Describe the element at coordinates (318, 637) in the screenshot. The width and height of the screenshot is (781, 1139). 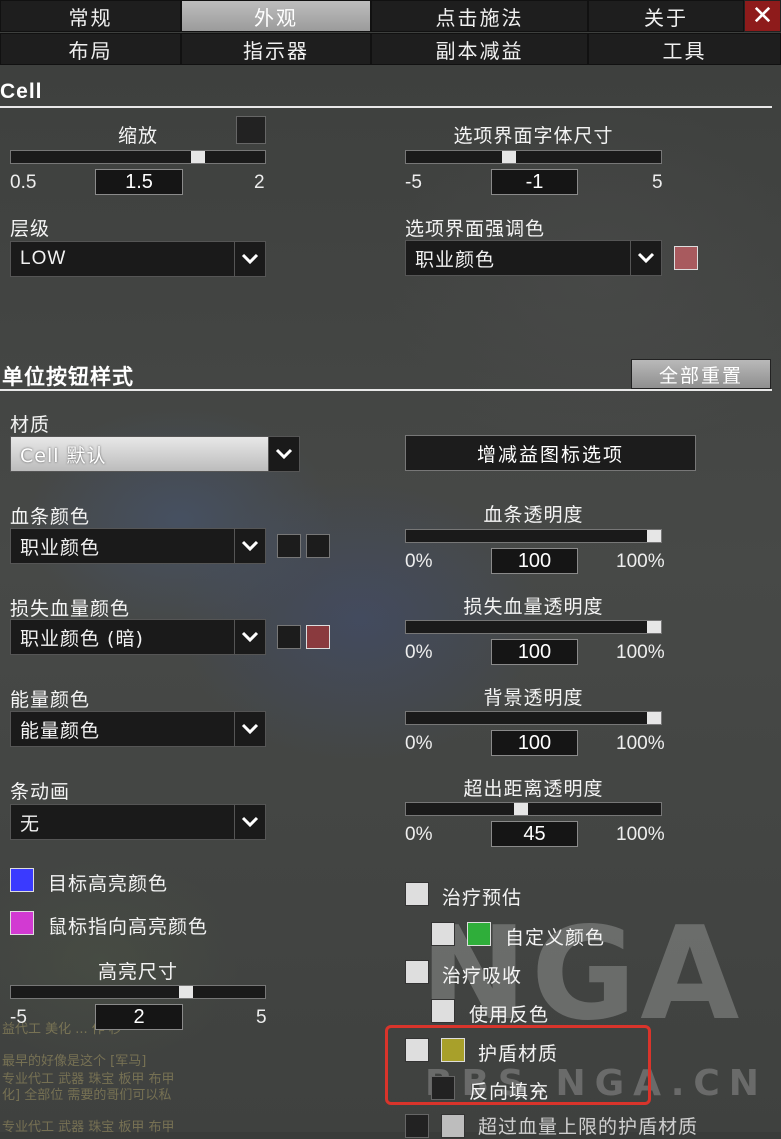
I see `loss-color-swatch` at that location.